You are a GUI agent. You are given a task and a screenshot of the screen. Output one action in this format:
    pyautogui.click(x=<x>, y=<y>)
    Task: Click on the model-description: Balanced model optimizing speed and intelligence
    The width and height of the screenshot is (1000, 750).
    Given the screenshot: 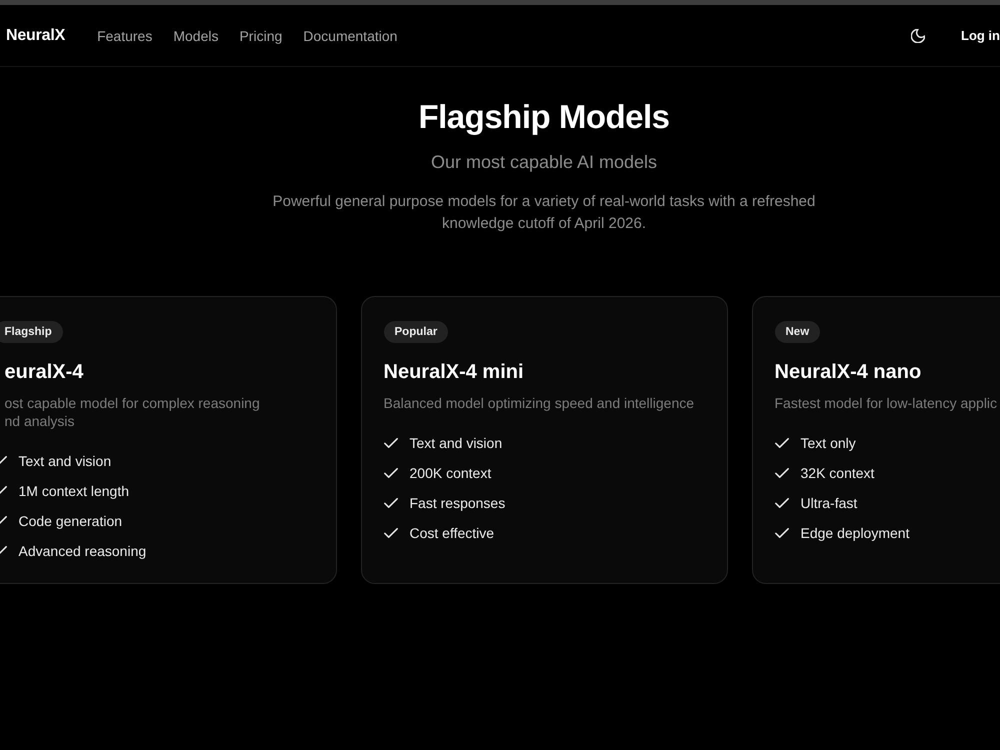 What is the action you would take?
    pyautogui.click(x=540, y=403)
    